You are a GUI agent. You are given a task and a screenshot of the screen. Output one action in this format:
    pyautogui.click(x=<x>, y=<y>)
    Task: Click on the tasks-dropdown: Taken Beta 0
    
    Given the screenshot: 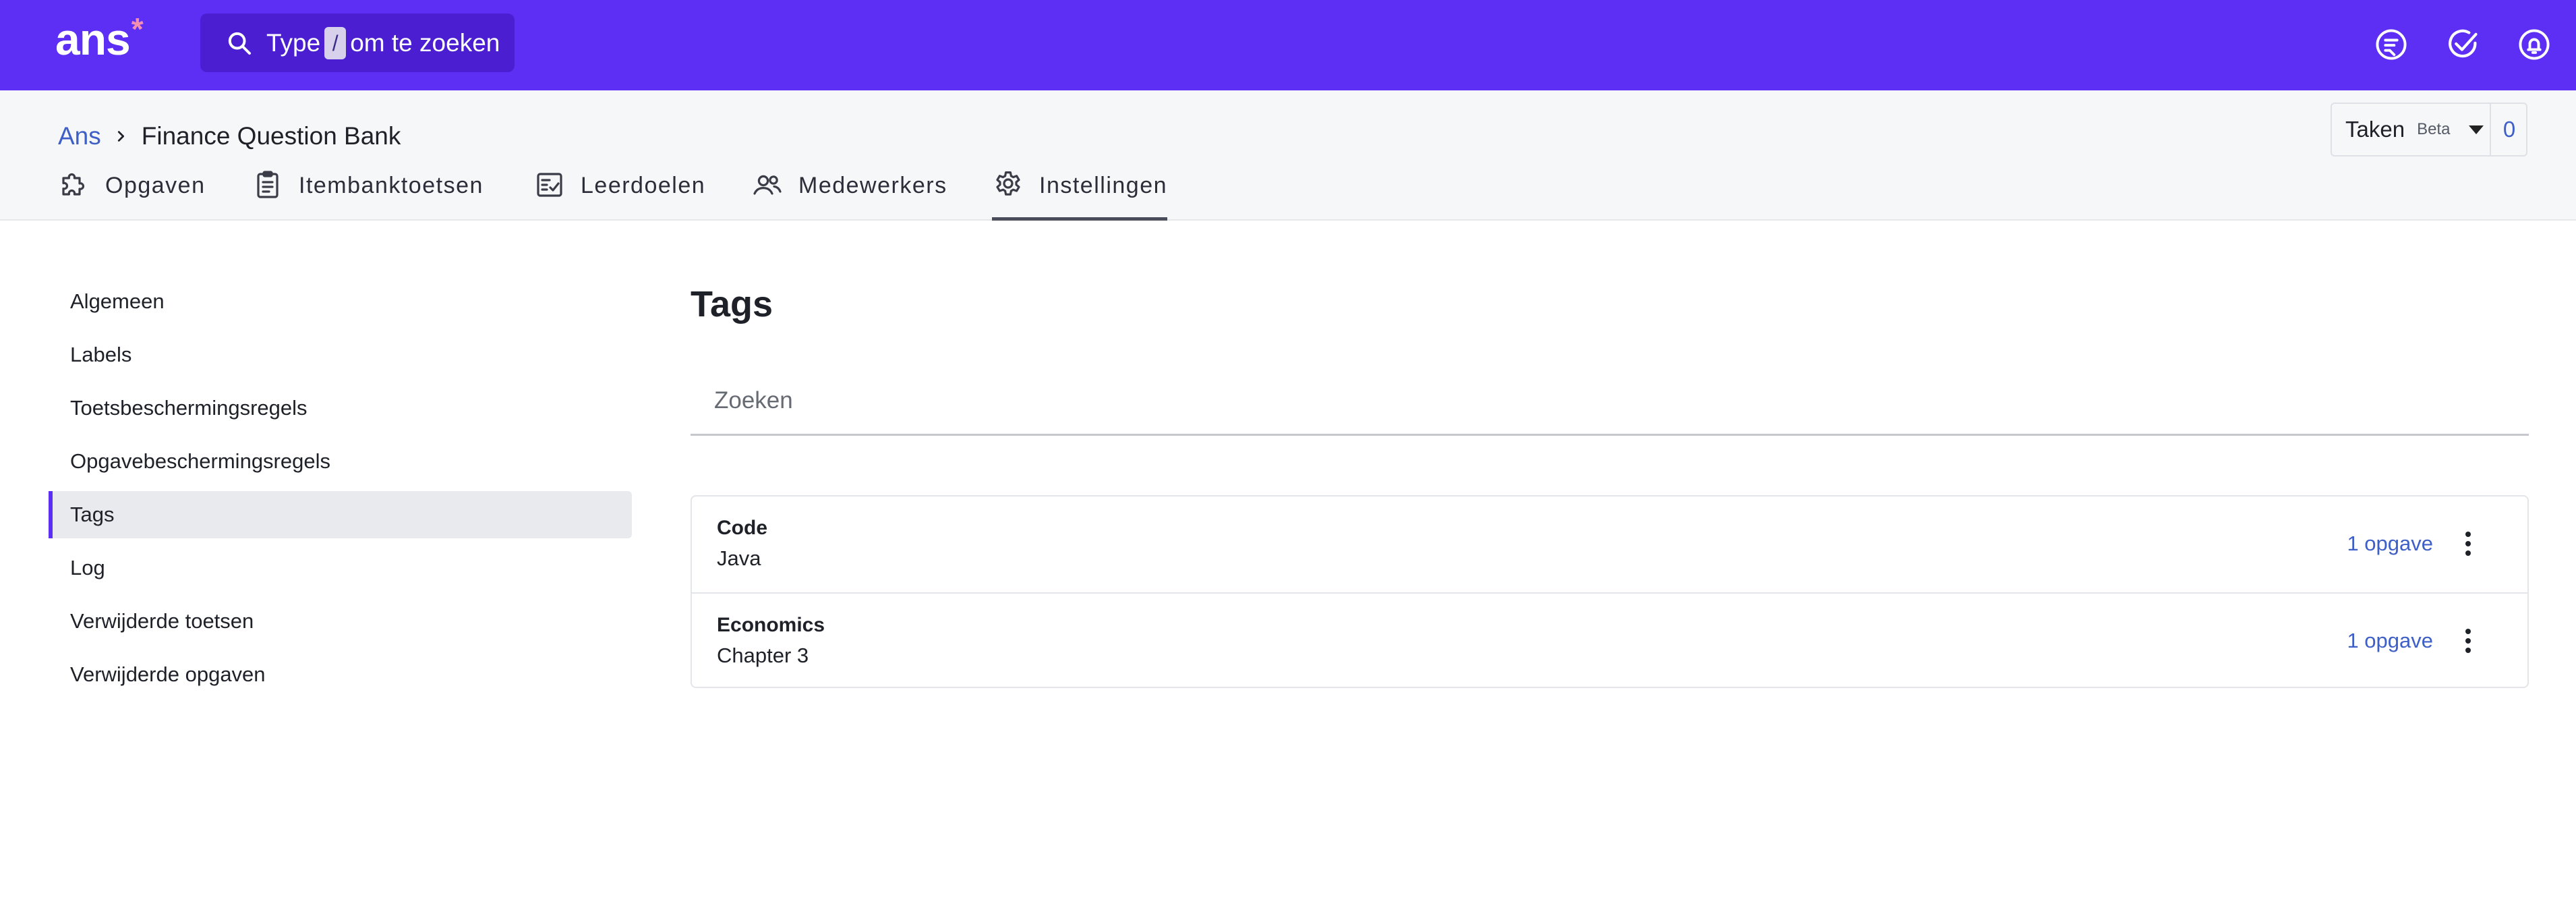 What is the action you would take?
    pyautogui.click(x=2429, y=130)
    